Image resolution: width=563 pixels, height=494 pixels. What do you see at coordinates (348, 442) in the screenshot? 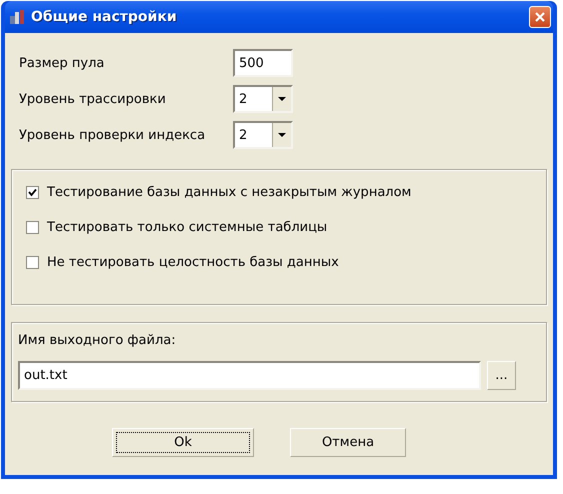
I see `dialog-button: Отмена` at bounding box center [348, 442].